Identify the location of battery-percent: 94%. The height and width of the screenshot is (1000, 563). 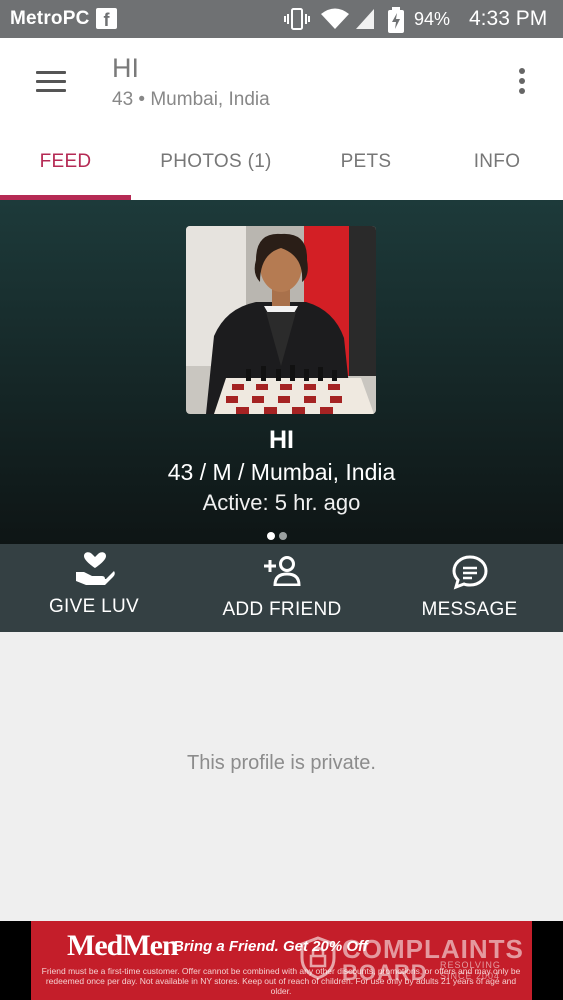
(432, 19).